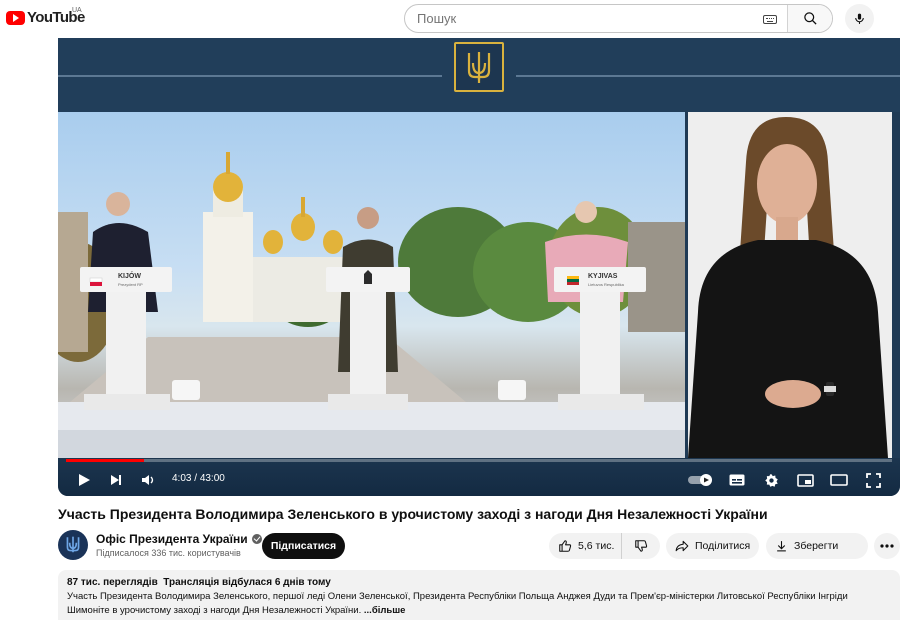  What do you see at coordinates (385, 610) in the screenshot?
I see `show-more-link: ...більше` at bounding box center [385, 610].